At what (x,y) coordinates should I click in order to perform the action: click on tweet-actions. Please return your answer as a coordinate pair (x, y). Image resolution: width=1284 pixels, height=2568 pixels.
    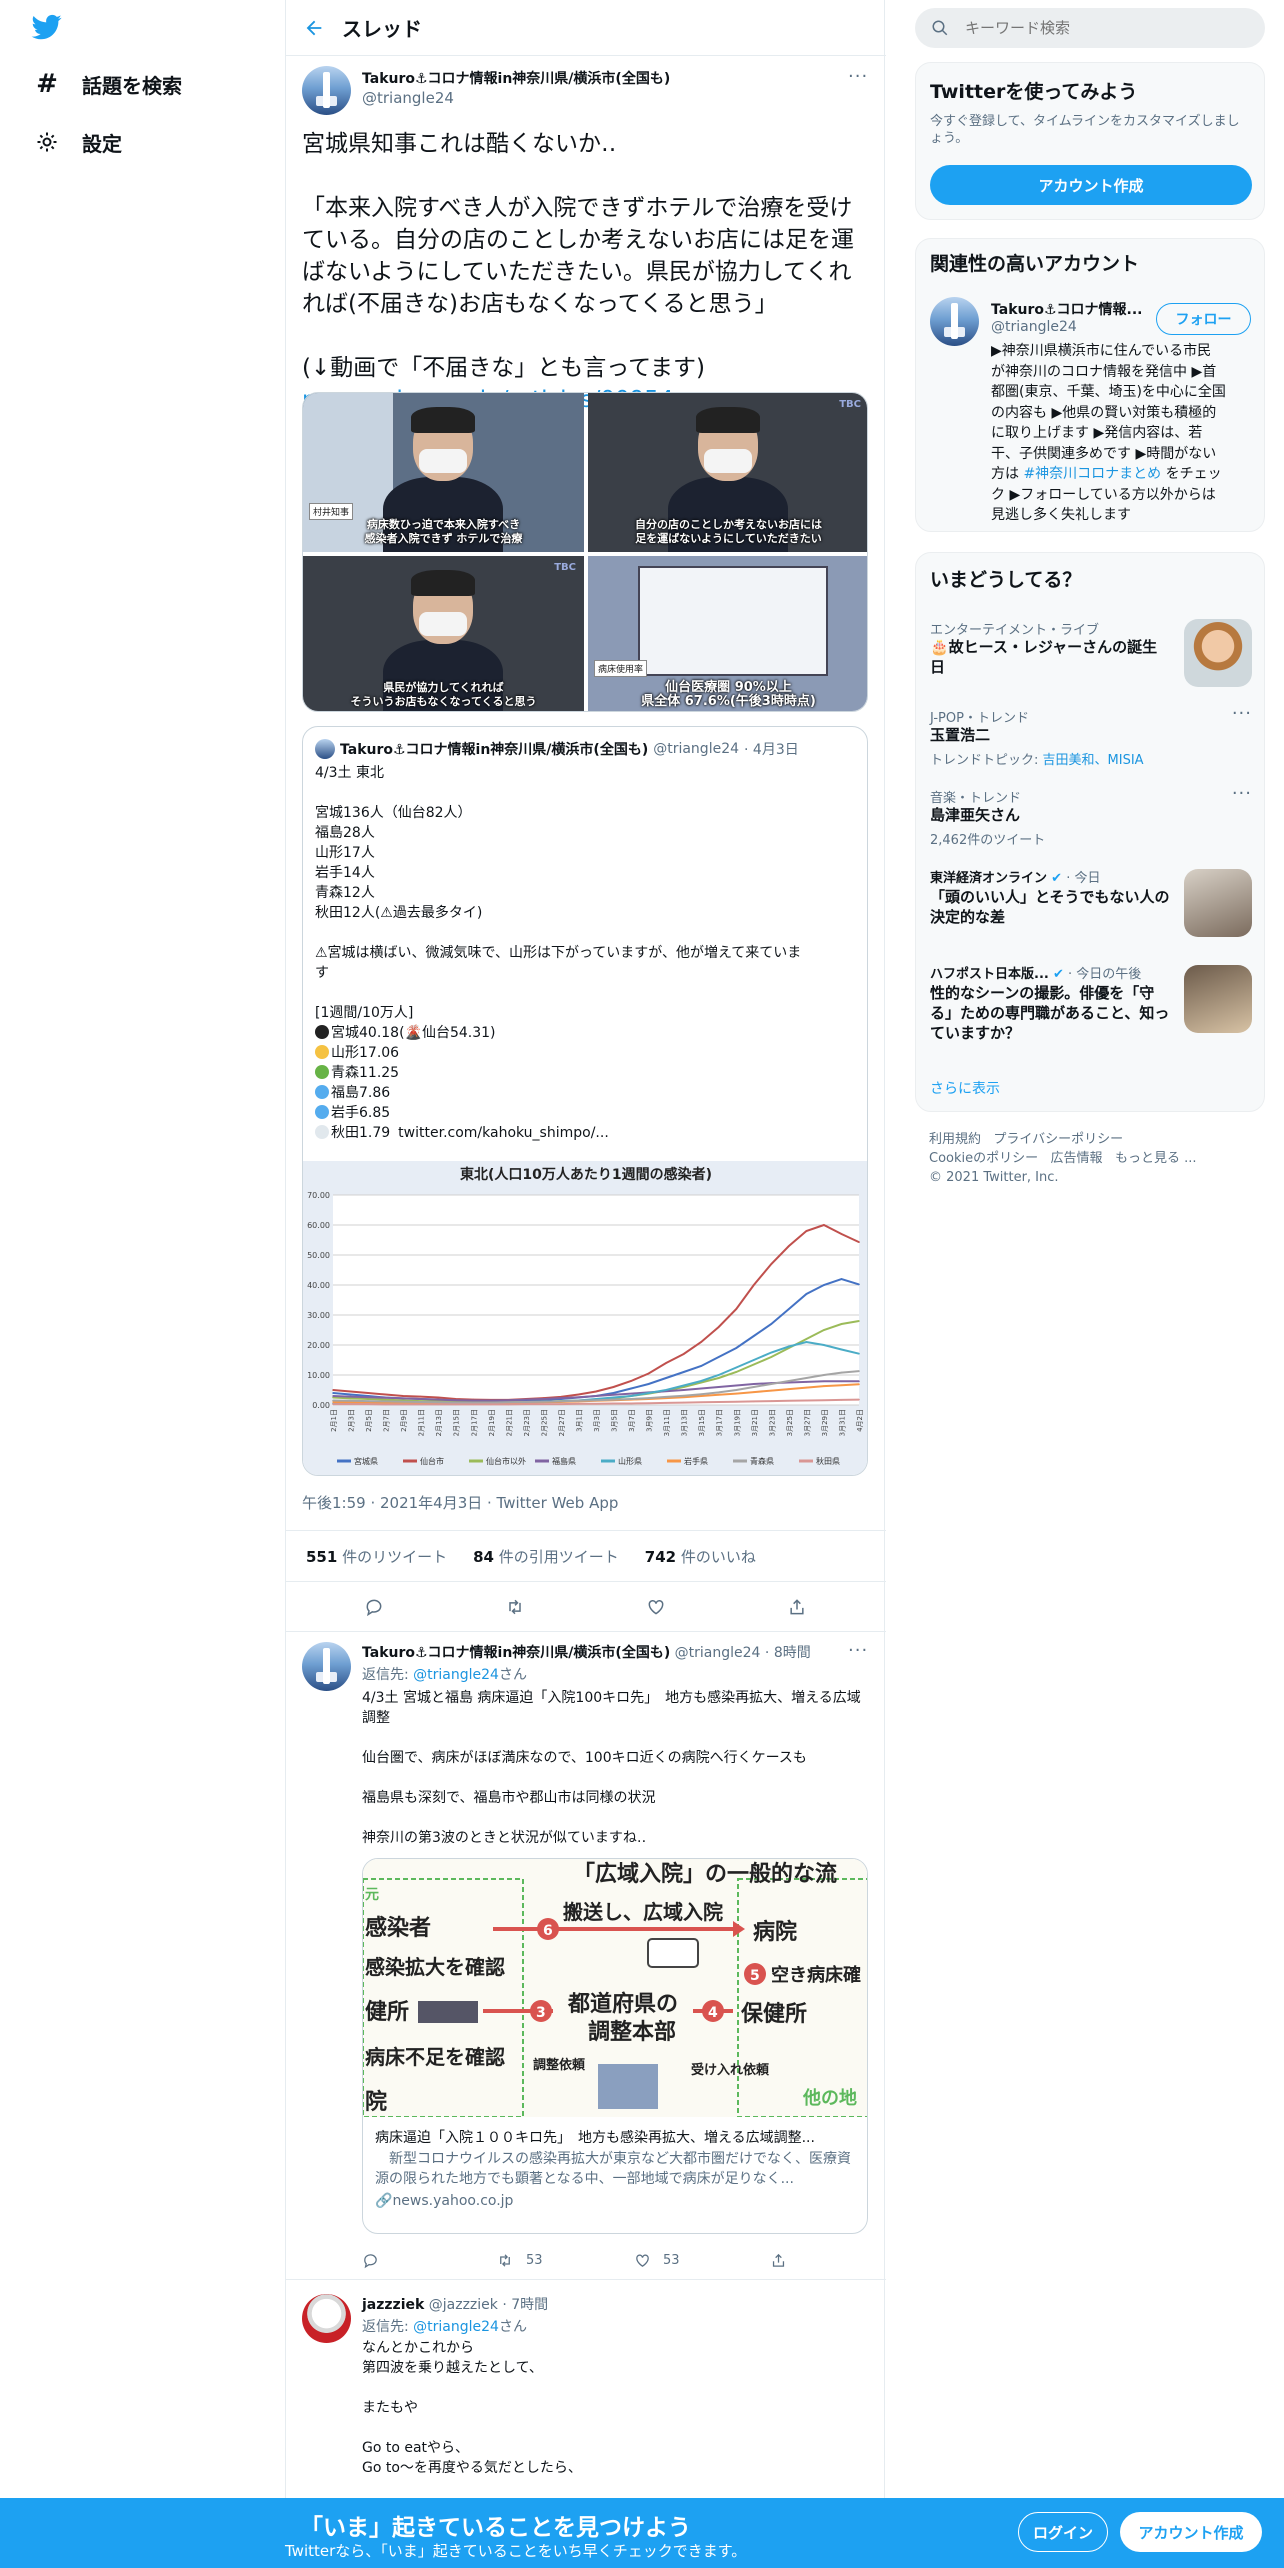
    Looking at the image, I should click on (586, 1607).